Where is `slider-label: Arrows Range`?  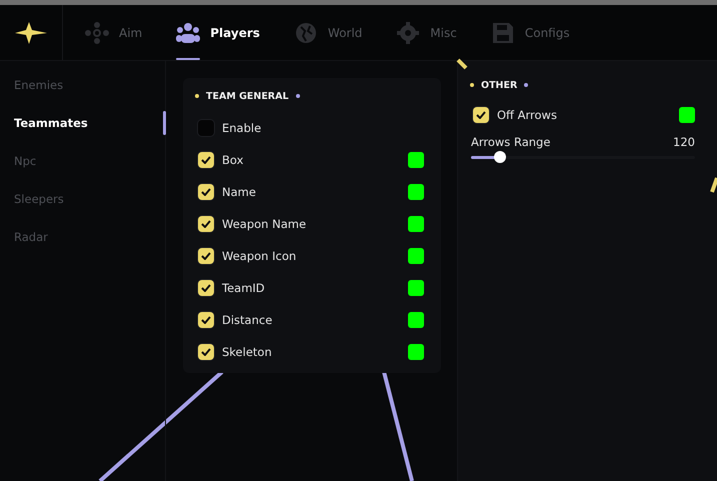
slider-label: Arrows Range is located at coordinates (510, 142).